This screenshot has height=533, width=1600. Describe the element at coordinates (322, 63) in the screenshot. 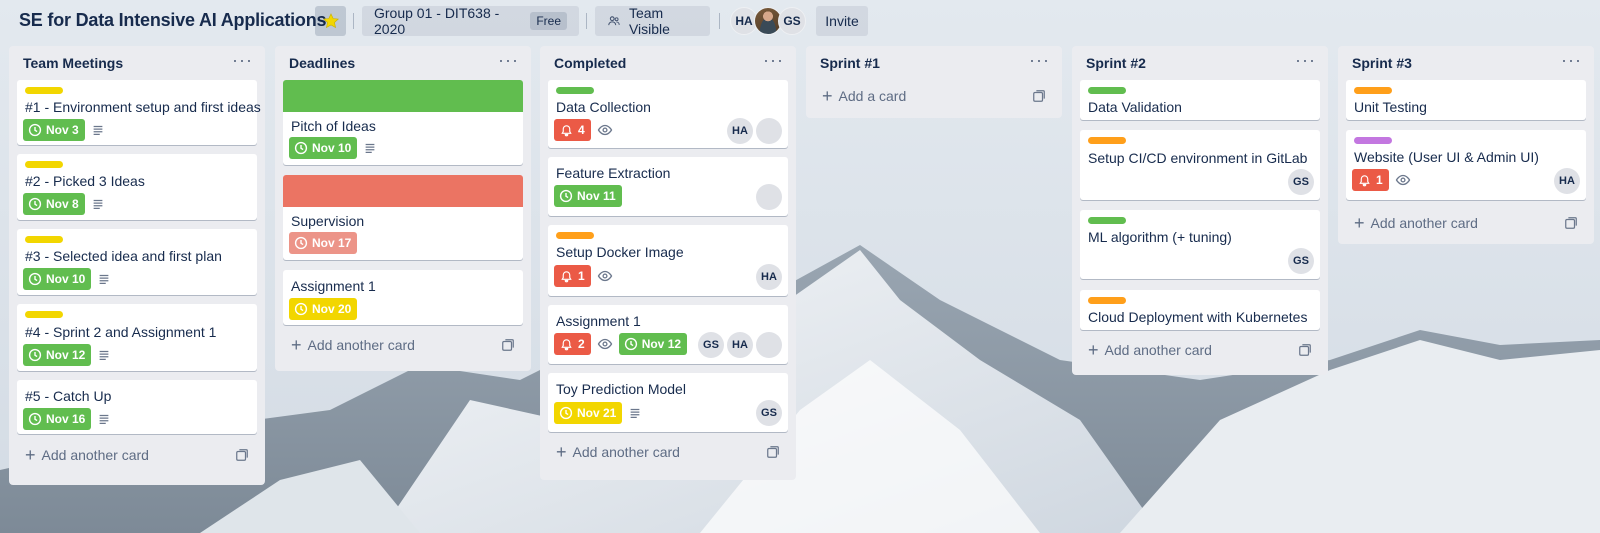

I see `list-title: Deadlines` at that location.